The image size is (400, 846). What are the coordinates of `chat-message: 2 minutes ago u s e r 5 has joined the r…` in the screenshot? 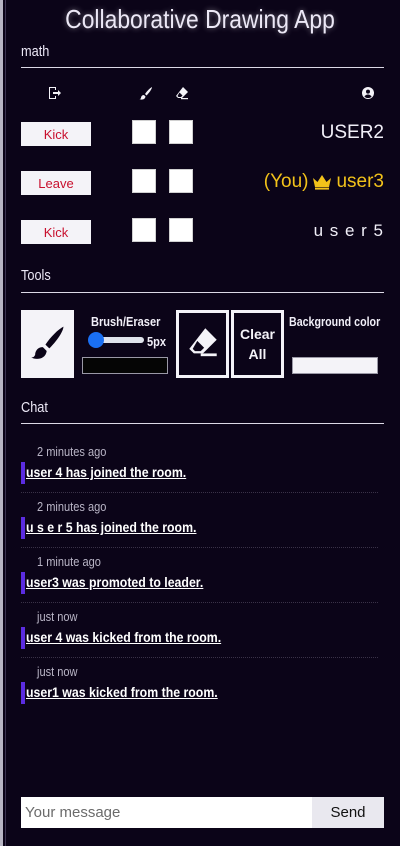 It's located at (199, 520).